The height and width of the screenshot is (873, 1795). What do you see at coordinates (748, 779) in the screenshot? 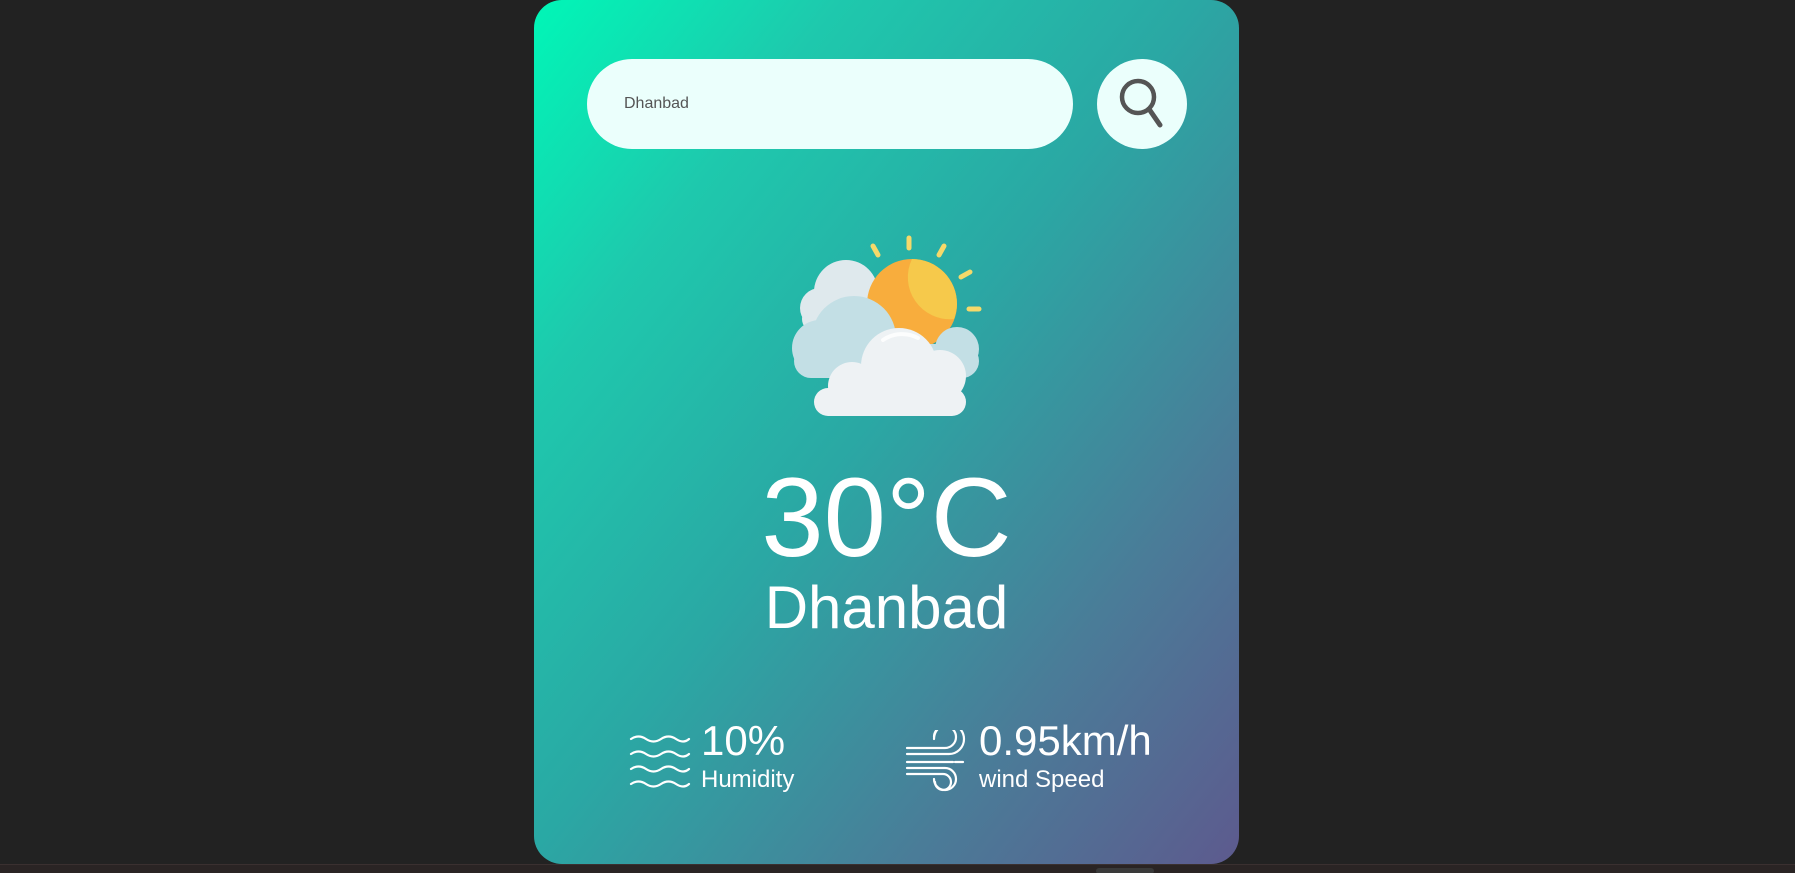
I see `humidity-label: Humidity` at bounding box center [748, 779].